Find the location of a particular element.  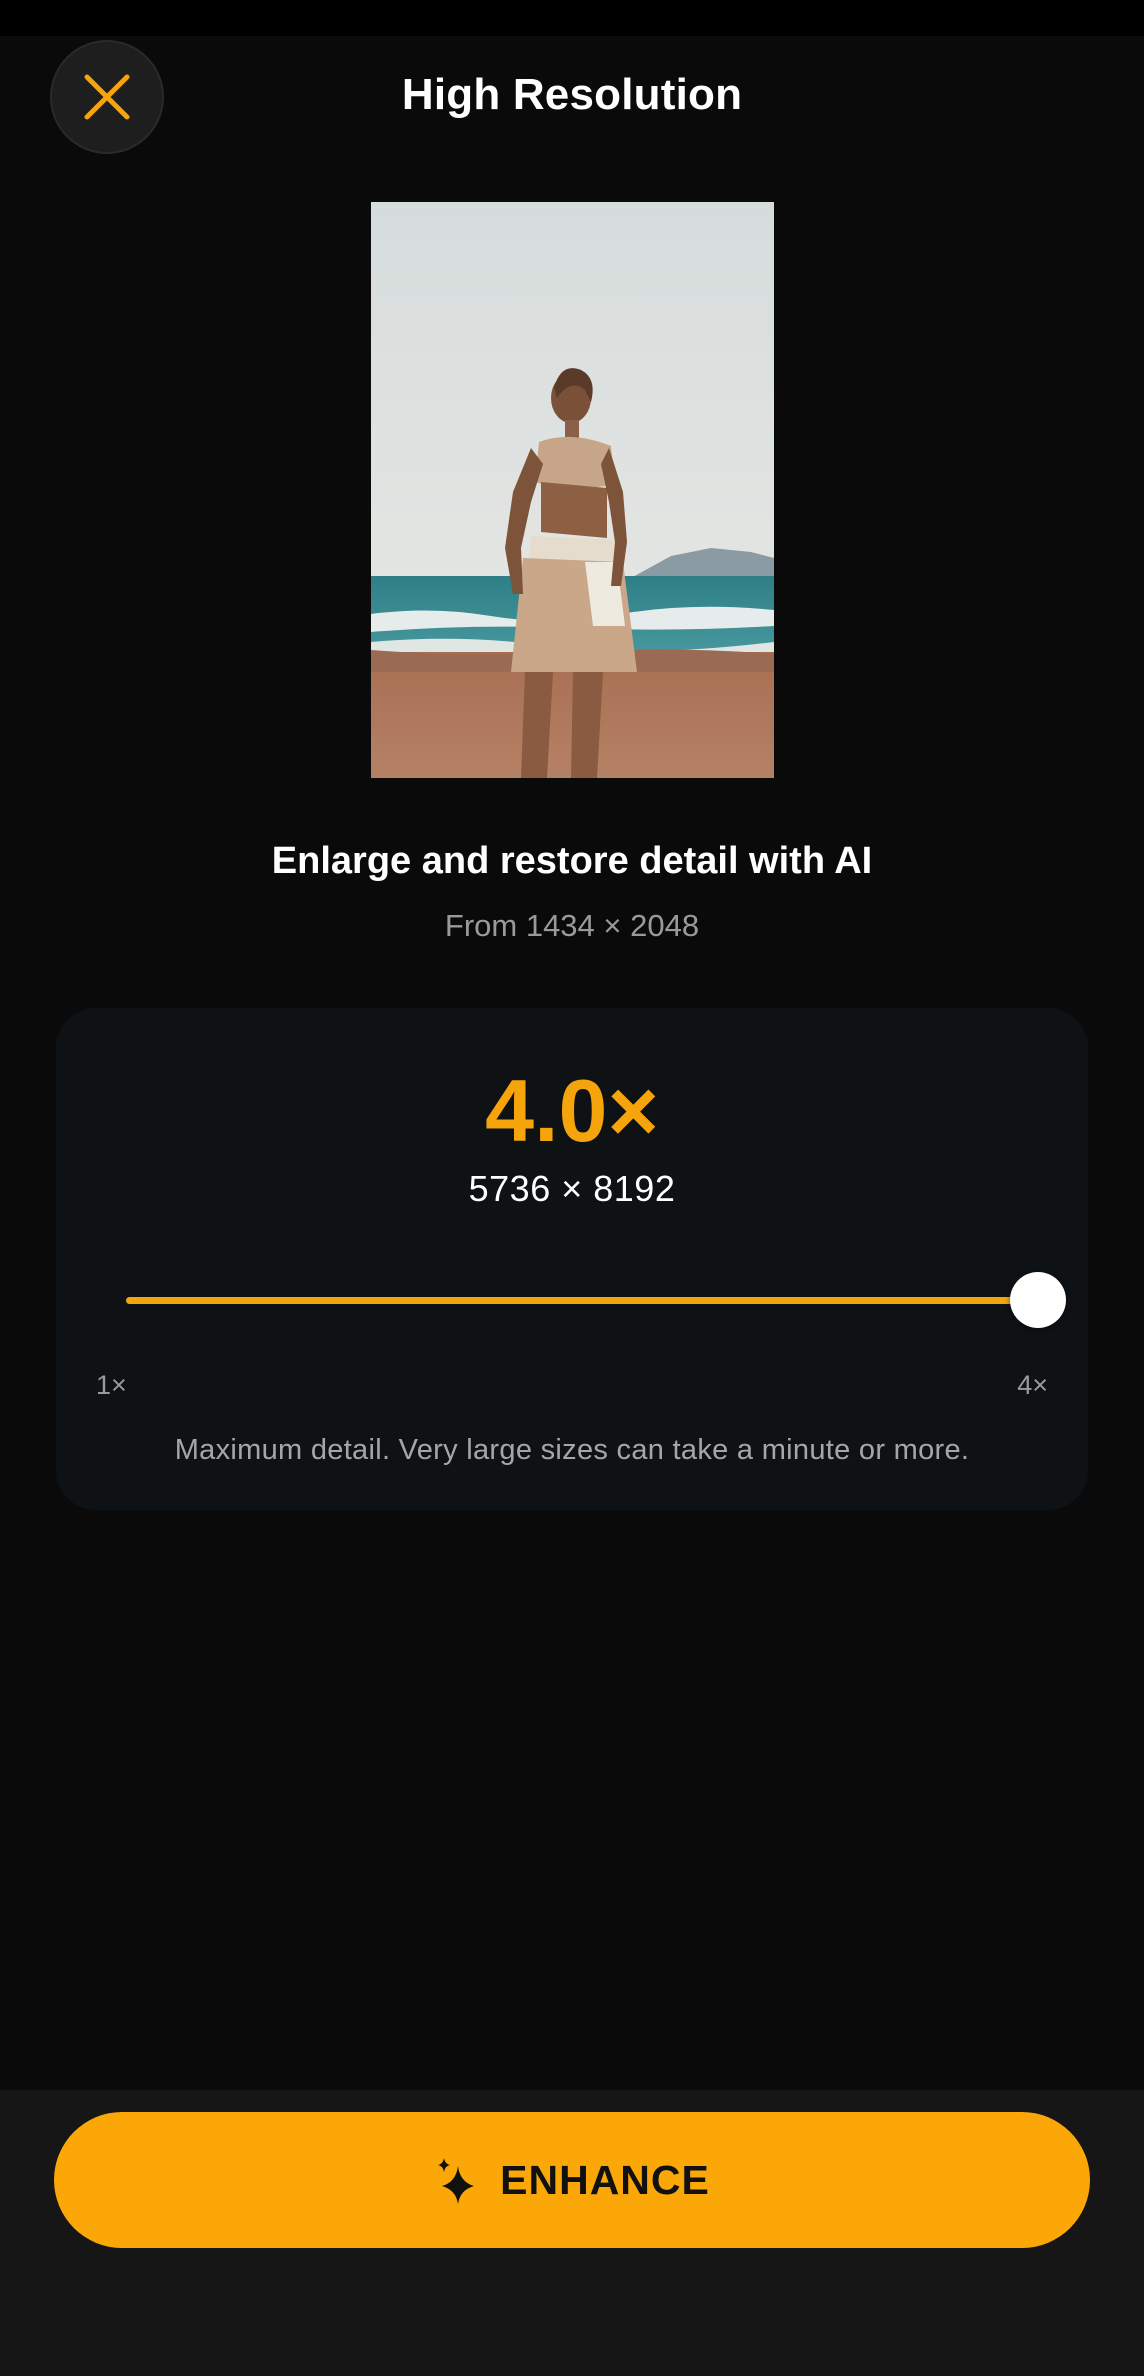

page-title: High Resolution is located at coordinates (572, 94).